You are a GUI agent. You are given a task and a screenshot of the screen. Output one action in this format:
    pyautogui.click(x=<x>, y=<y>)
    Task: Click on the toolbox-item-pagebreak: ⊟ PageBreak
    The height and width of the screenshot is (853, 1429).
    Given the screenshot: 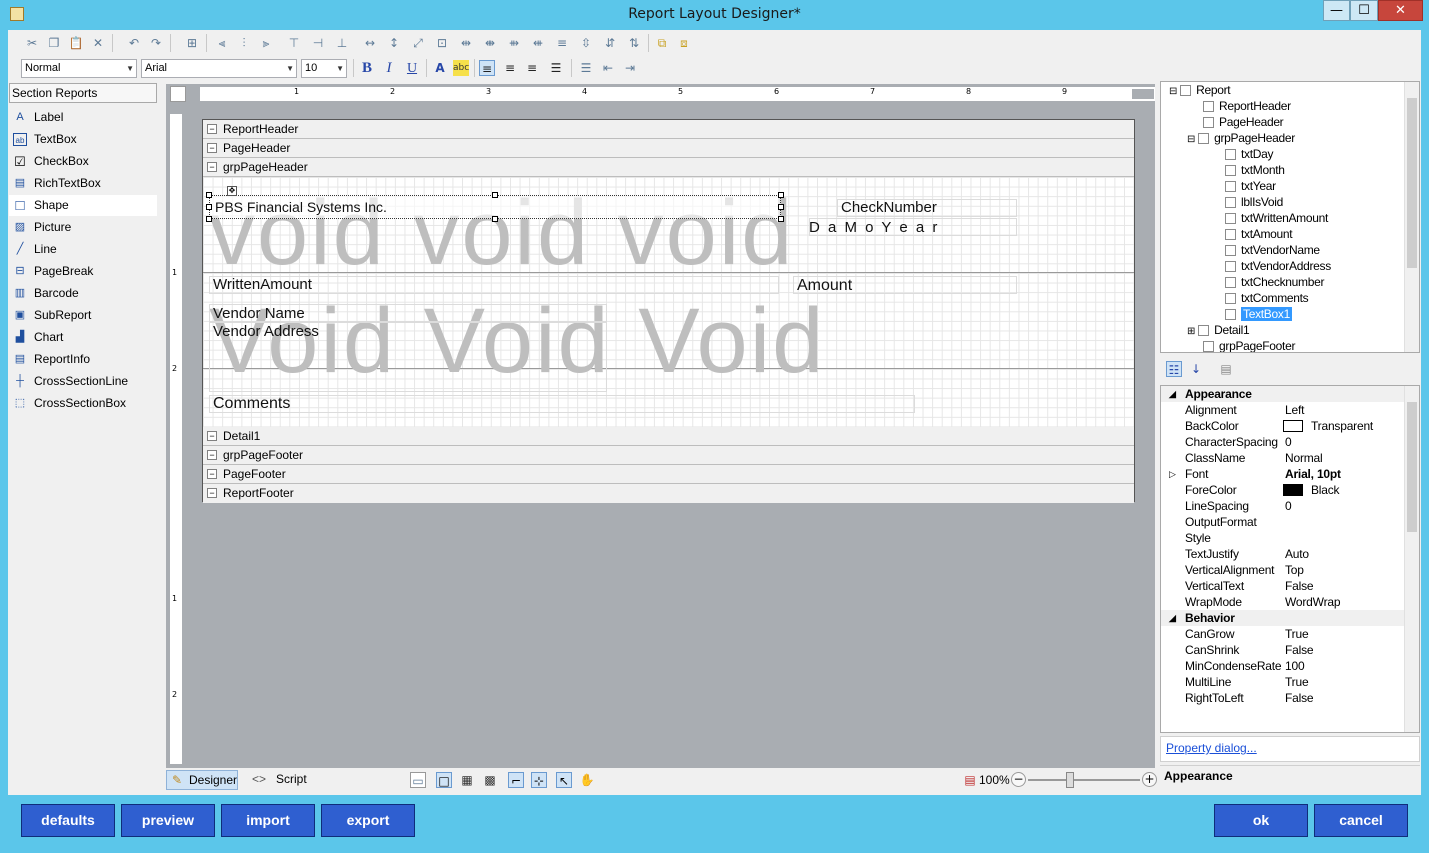 What is the action you would take?
    pyautogui.click(x=83, y=271)
    